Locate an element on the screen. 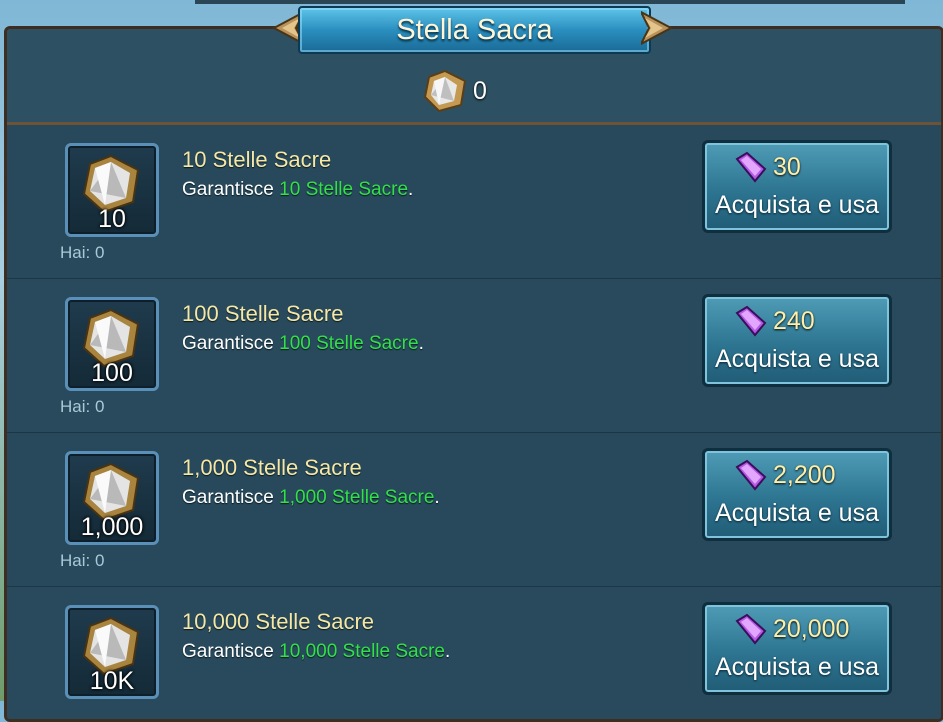 Image resolution: width=943 pixels, height=722 pixels. item-description: Garantisce 10 Stelle Sacre. is located at coordinates (297, 190).